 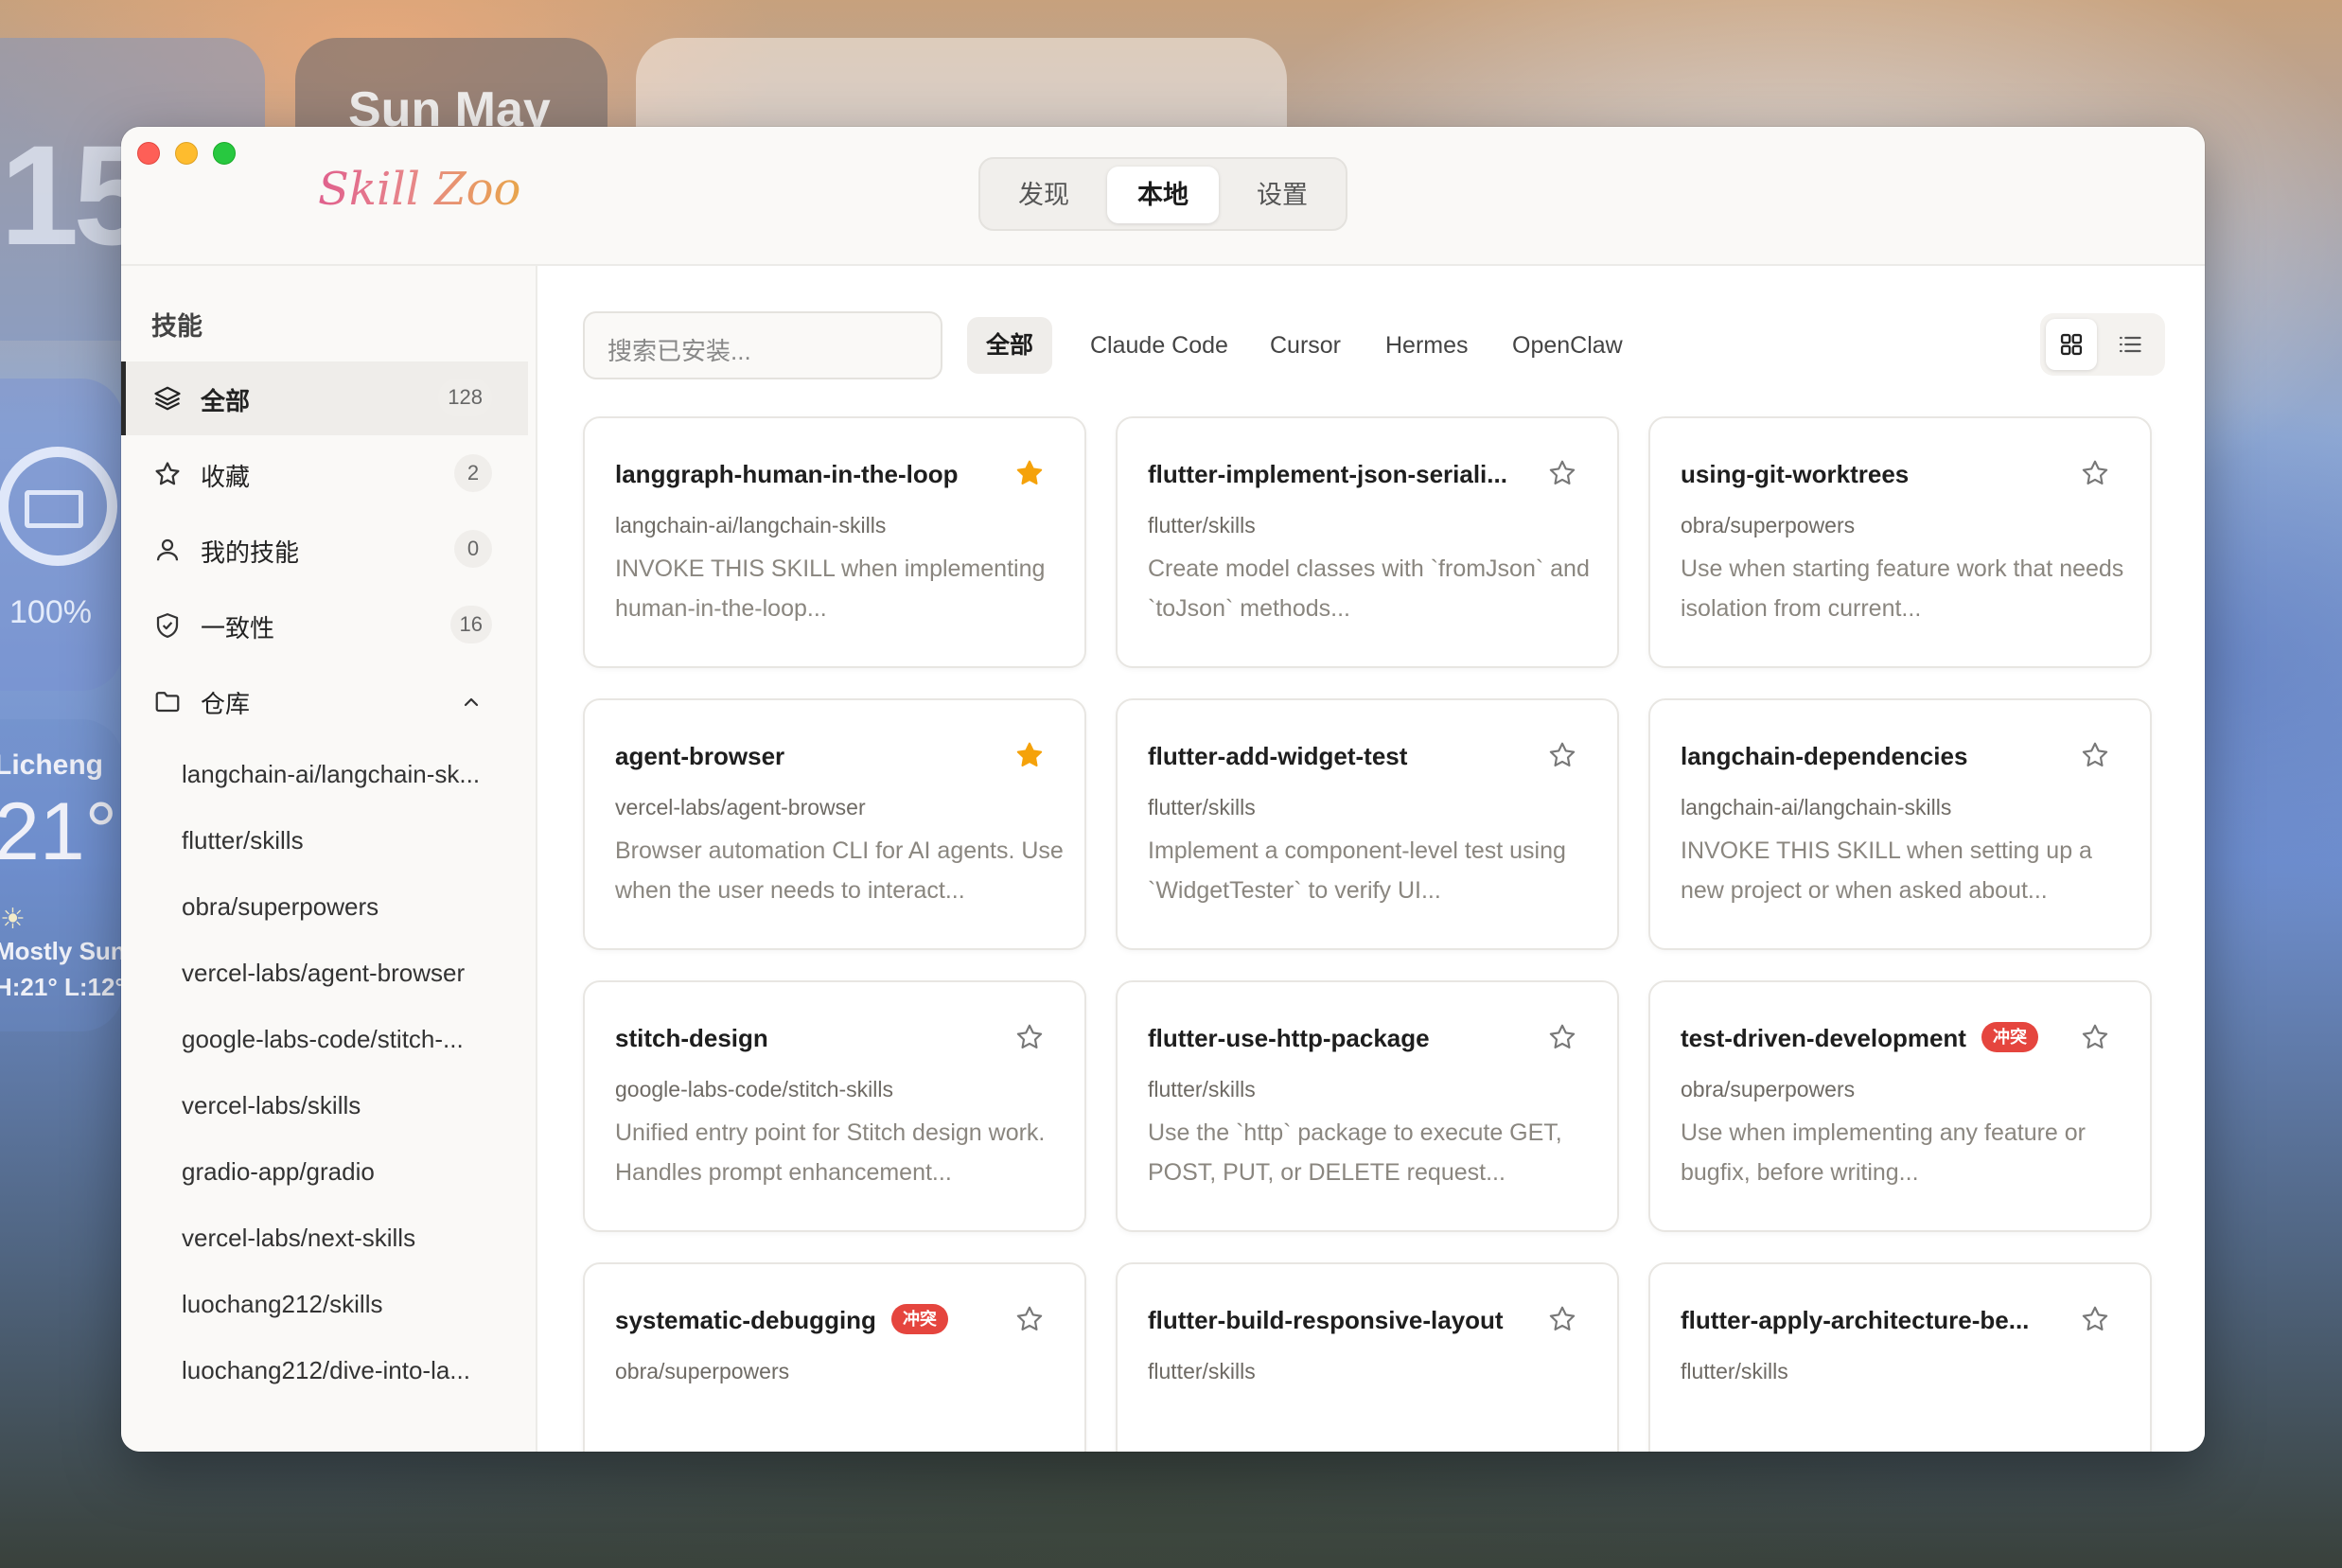 I want to click on tab-local: 本地, so click(x=1163, y=195).